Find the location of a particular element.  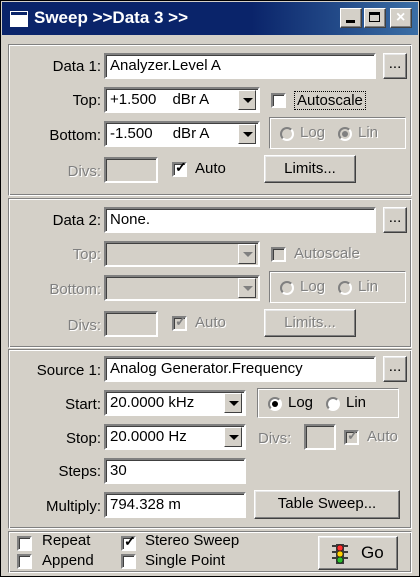

close-button: × is located at coordinates (401, 18).